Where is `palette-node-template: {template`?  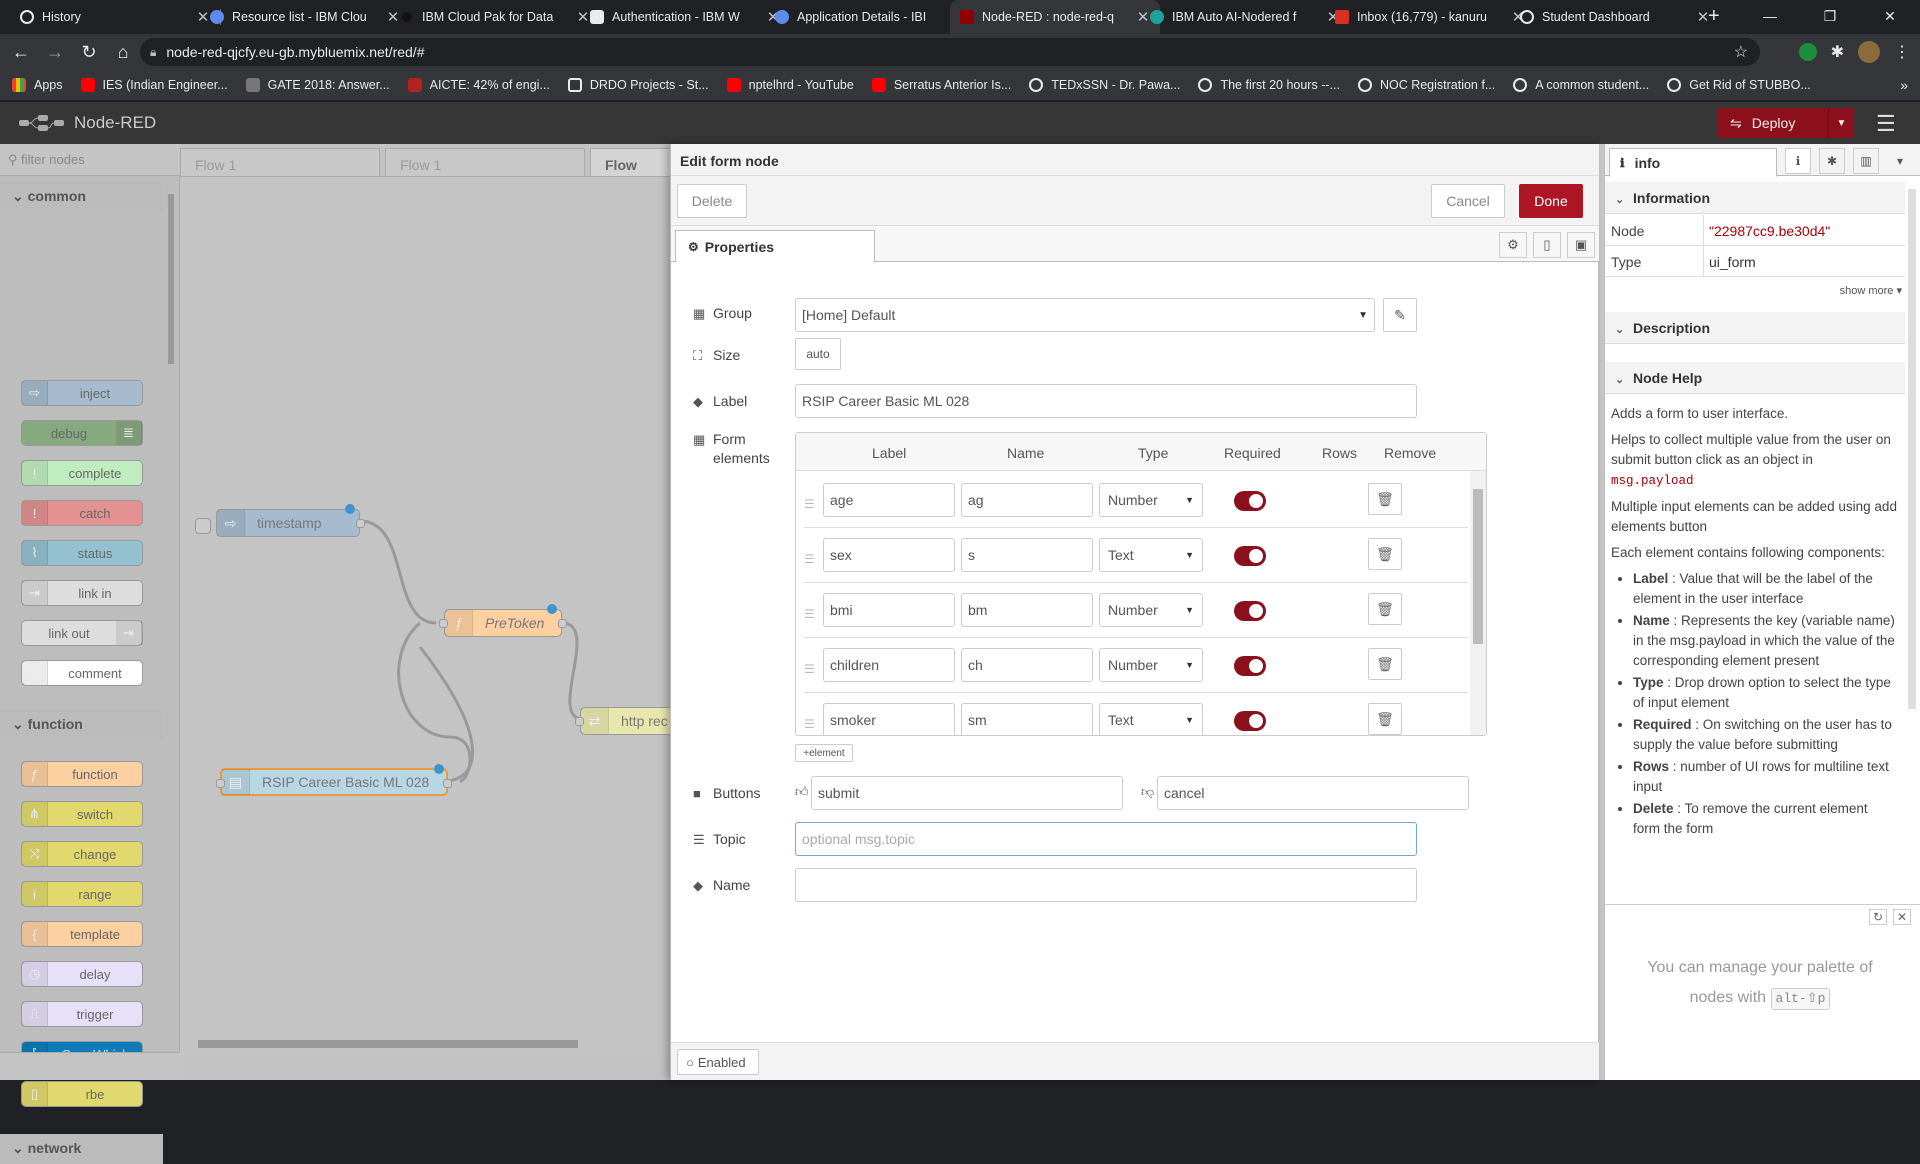
palette-node-template: {template is located at coordinates (82, 934).